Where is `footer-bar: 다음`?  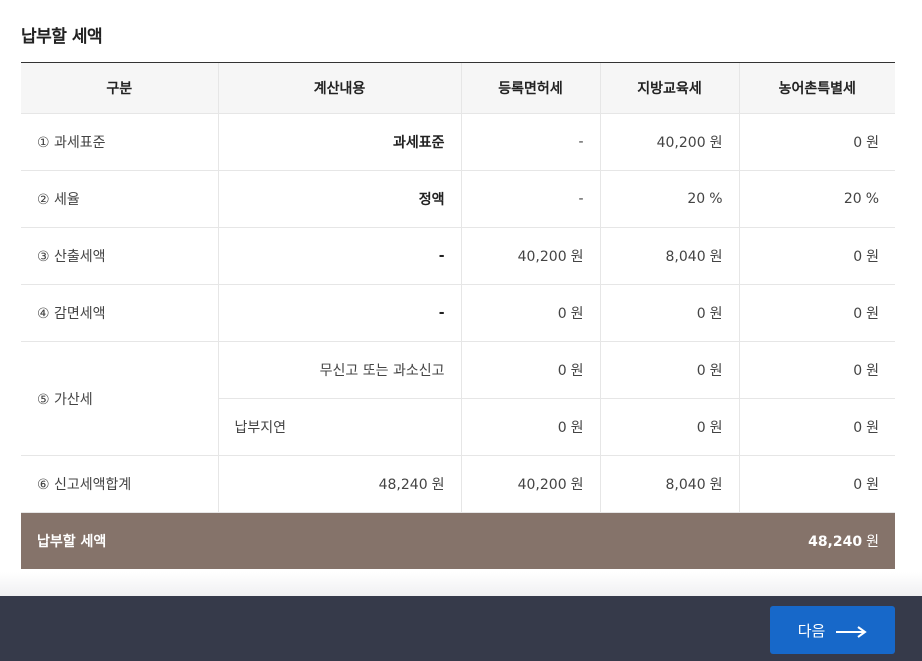 footer-bar: 다음 is located at coordinates (461, 628).